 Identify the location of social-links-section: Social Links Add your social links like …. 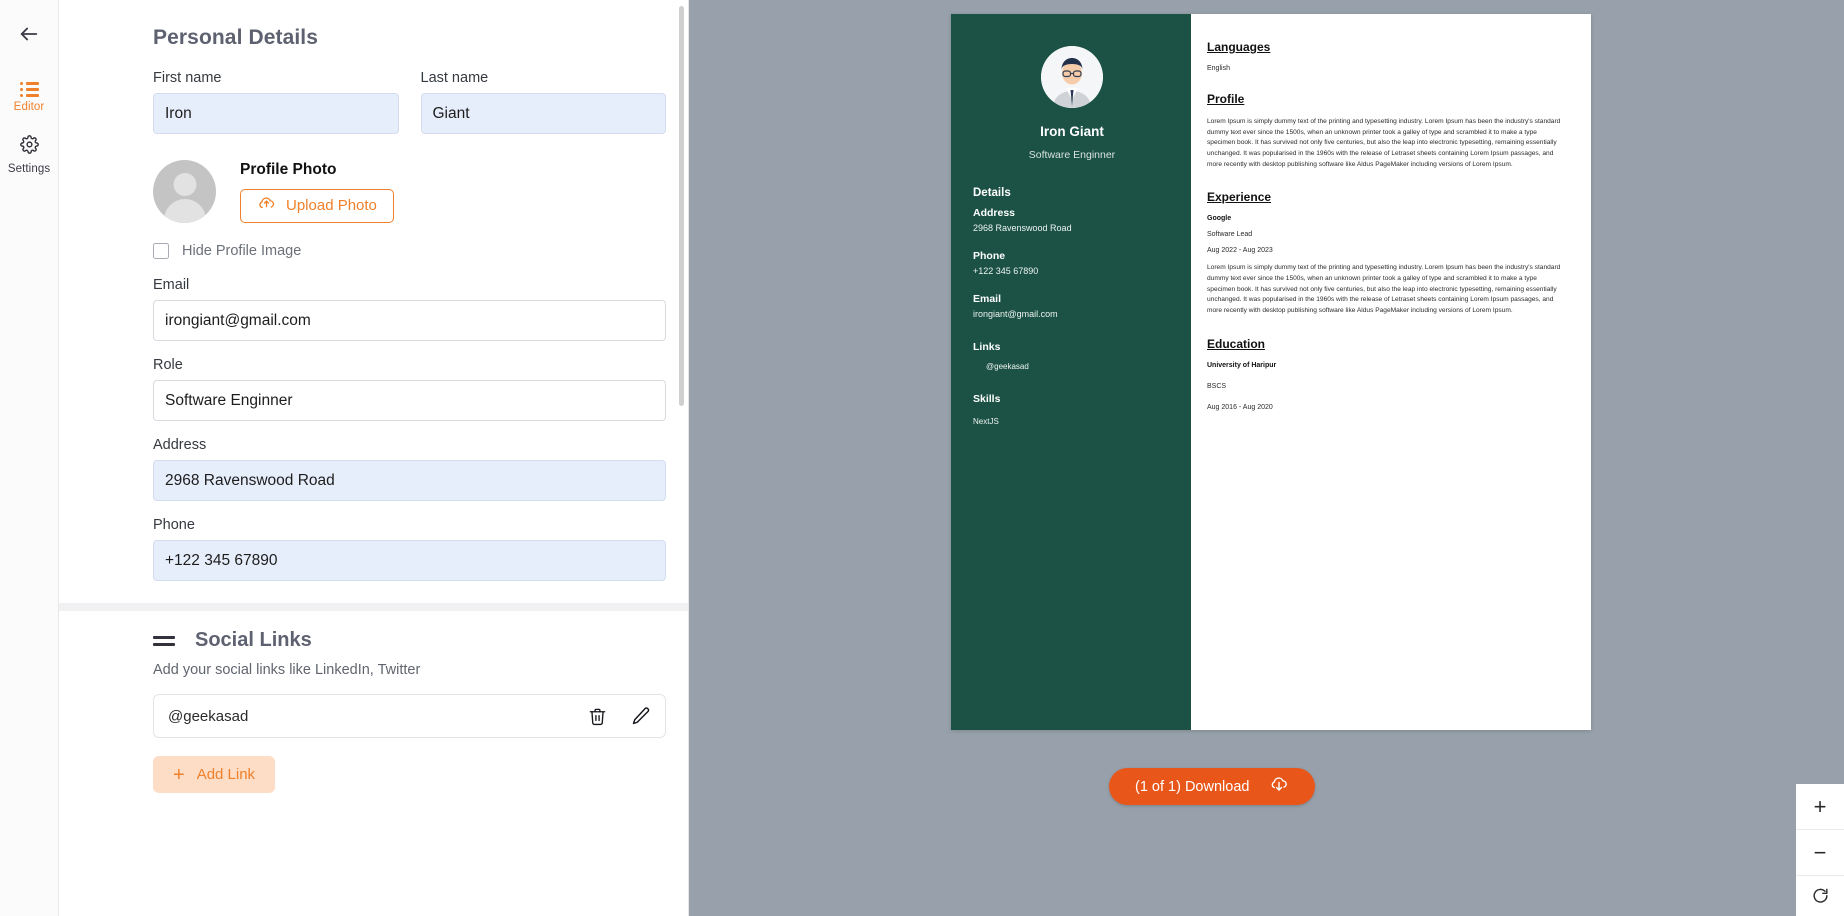
(373, 702).